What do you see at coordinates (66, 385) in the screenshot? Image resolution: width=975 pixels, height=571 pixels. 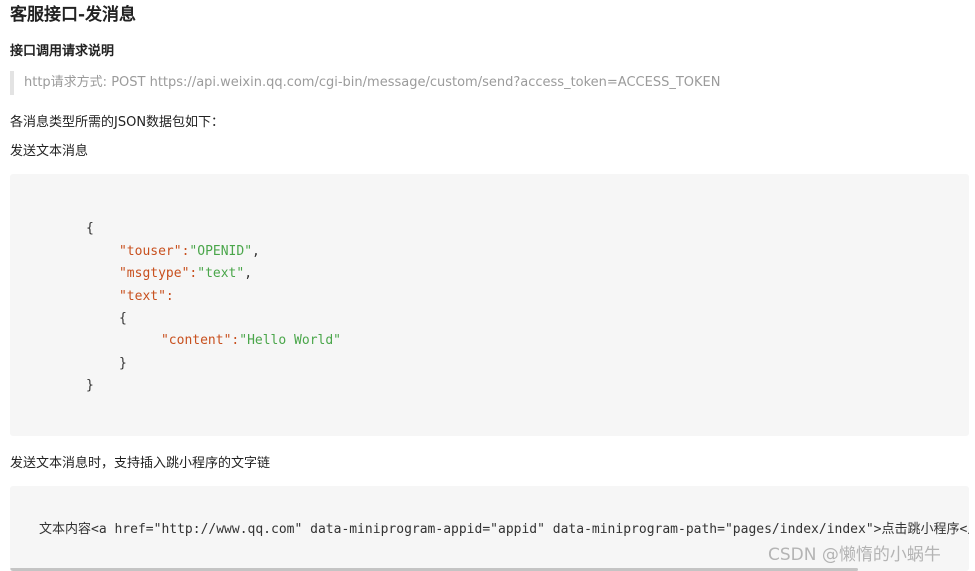 I see `code-line: }` at bounding box center [66, 385].